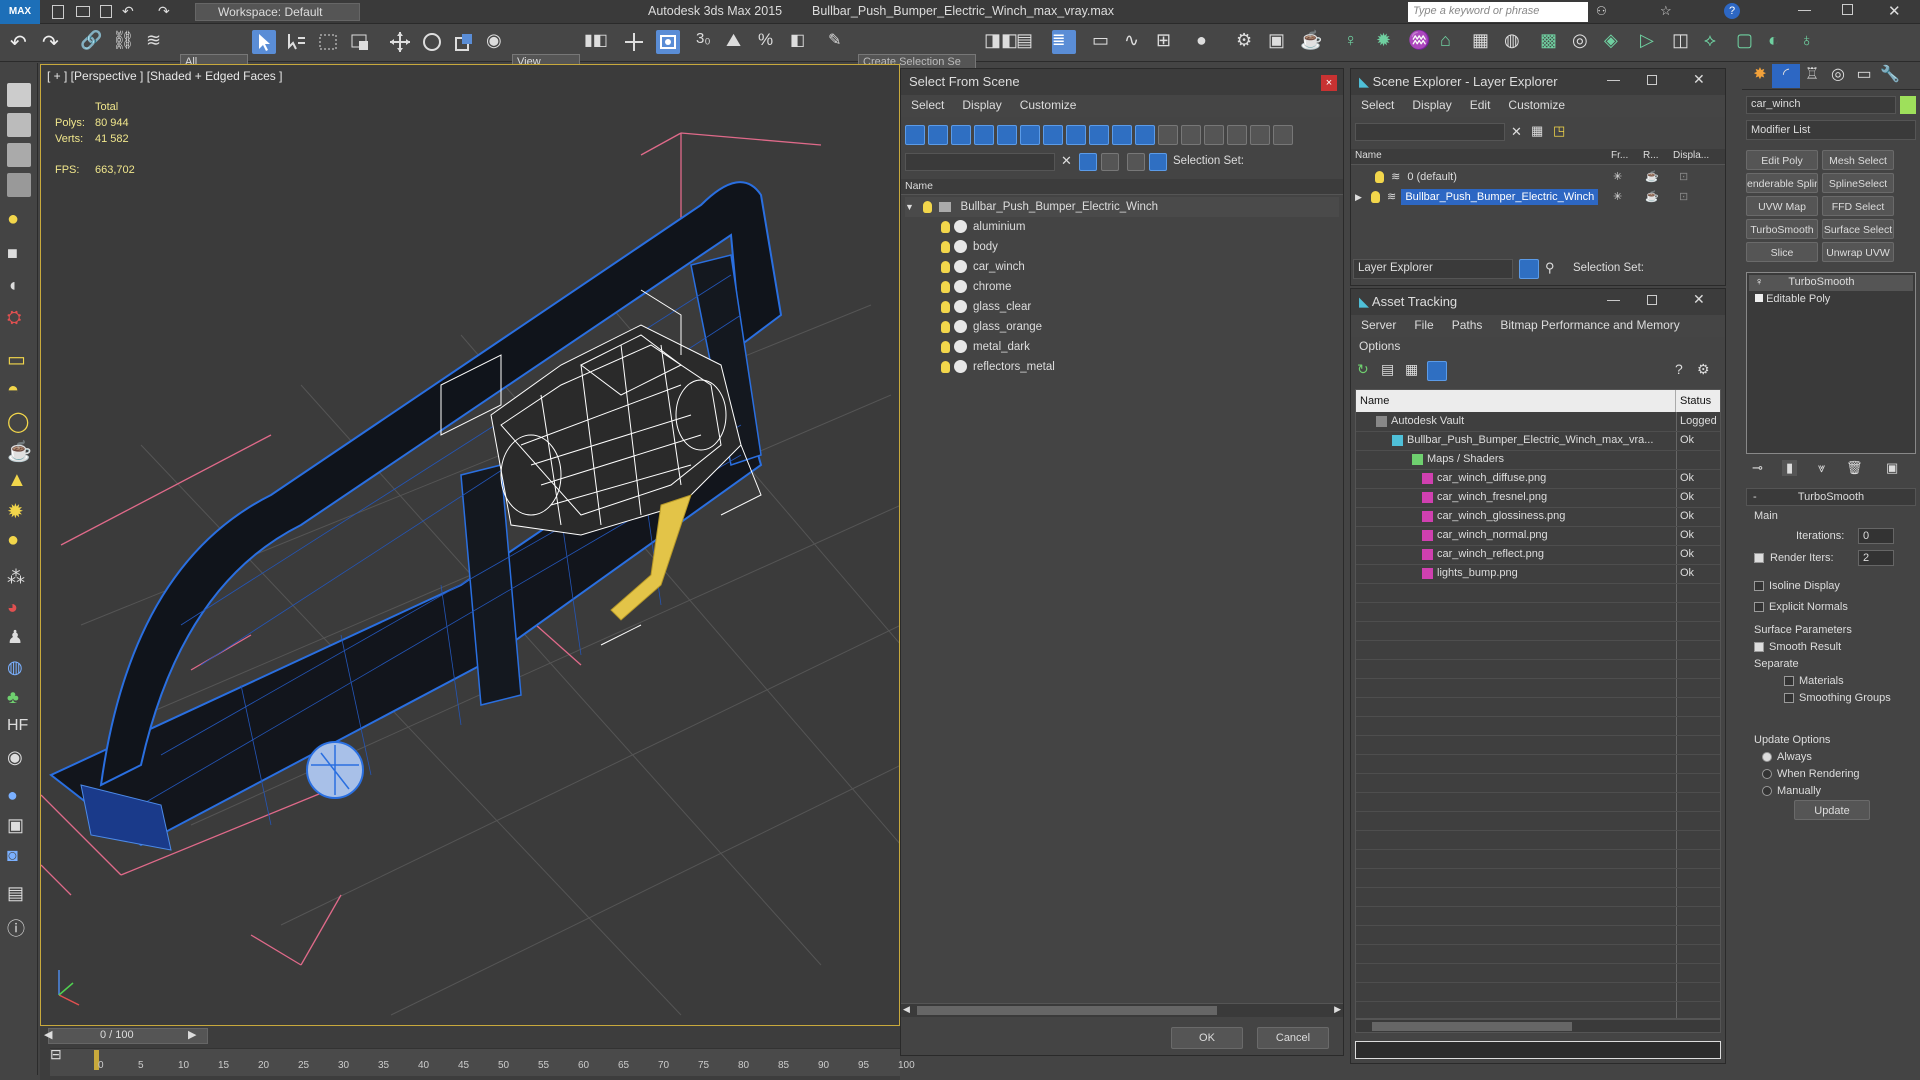 Image resolution: width=1920 pixels, height=1080 pixels. I want to click on select-manipulate-icon, so click(634, 42).